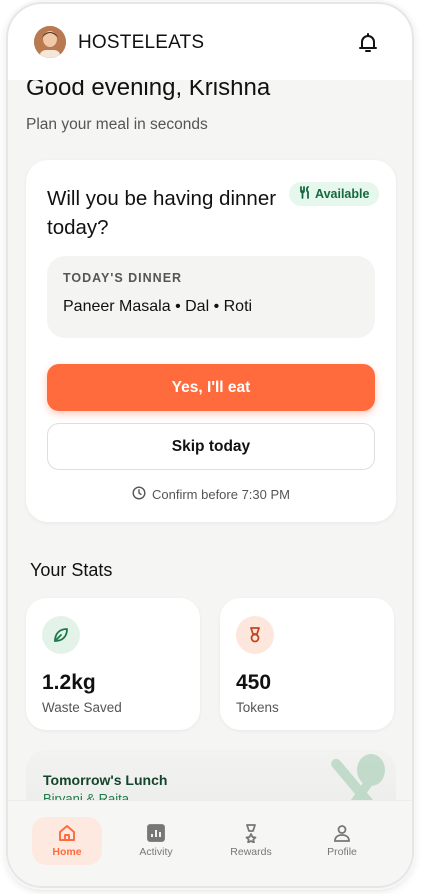 The height and width of the screenshot is (894, 422). I want to click on stat-label: Waste Saved, so click(82, 707).